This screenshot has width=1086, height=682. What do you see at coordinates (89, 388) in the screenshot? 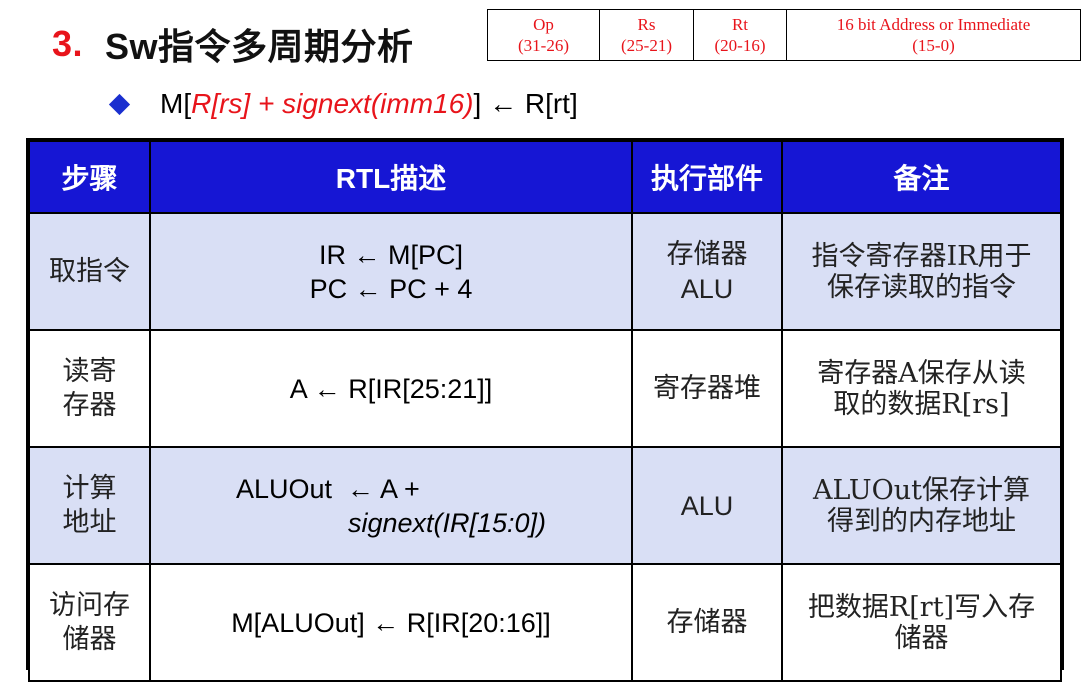
I see `step-cell: 读寄 存器` at bounding box center [89, 388].